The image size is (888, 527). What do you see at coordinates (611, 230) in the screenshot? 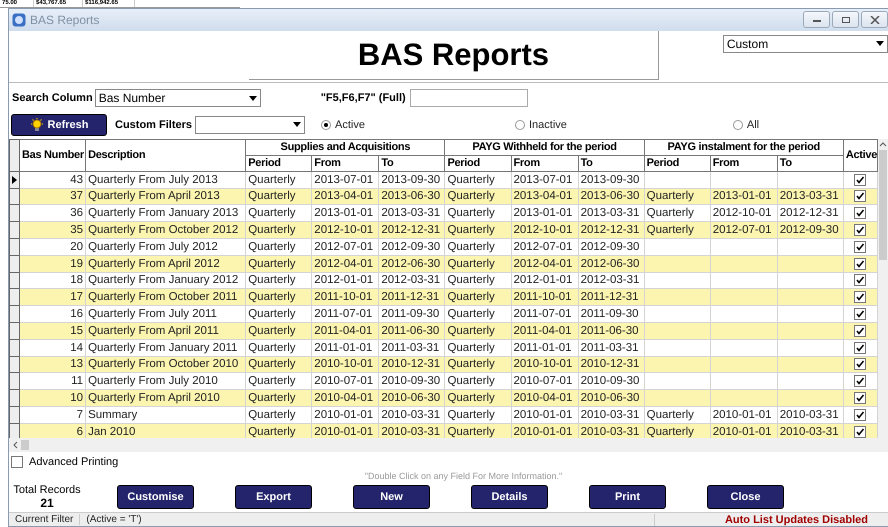
I see `table-cell: 2012-12-31` at bounding box center [611, 230].